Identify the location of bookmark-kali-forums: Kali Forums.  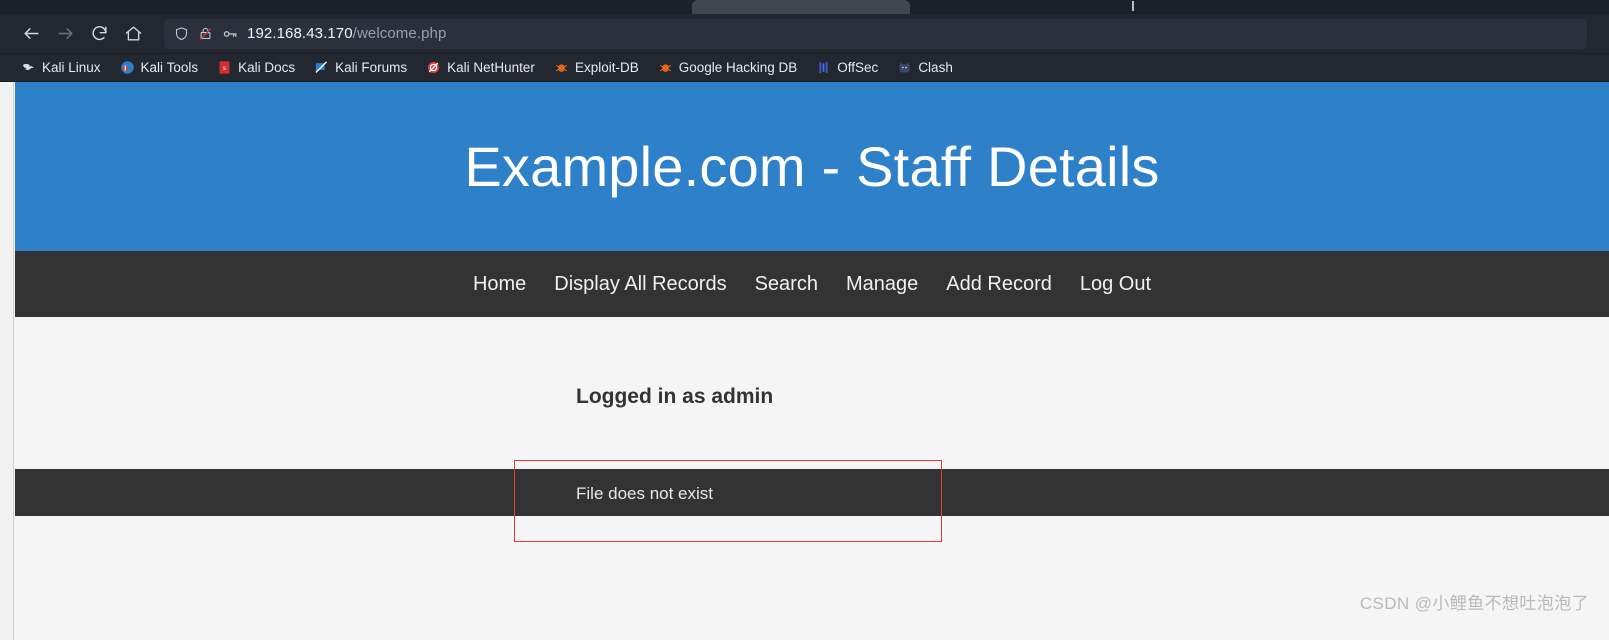
(360, 67).